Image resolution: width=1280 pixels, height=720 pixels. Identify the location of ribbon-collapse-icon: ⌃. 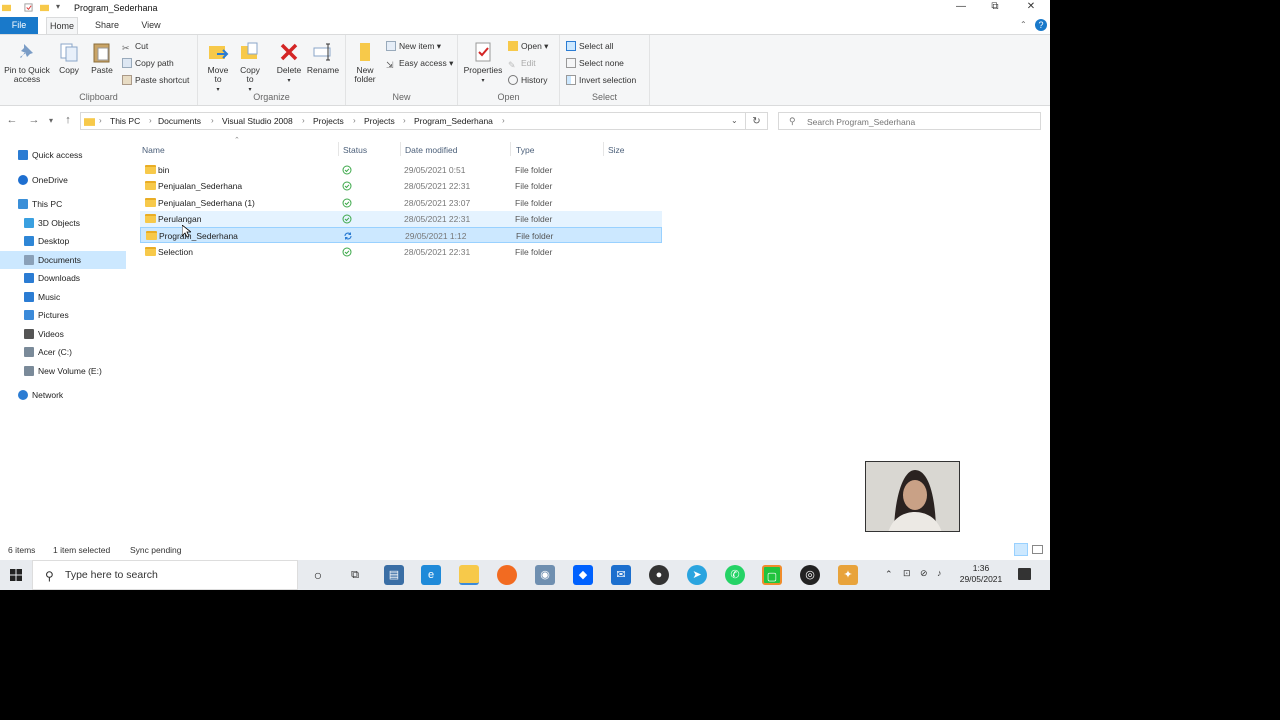
(1023, 24).